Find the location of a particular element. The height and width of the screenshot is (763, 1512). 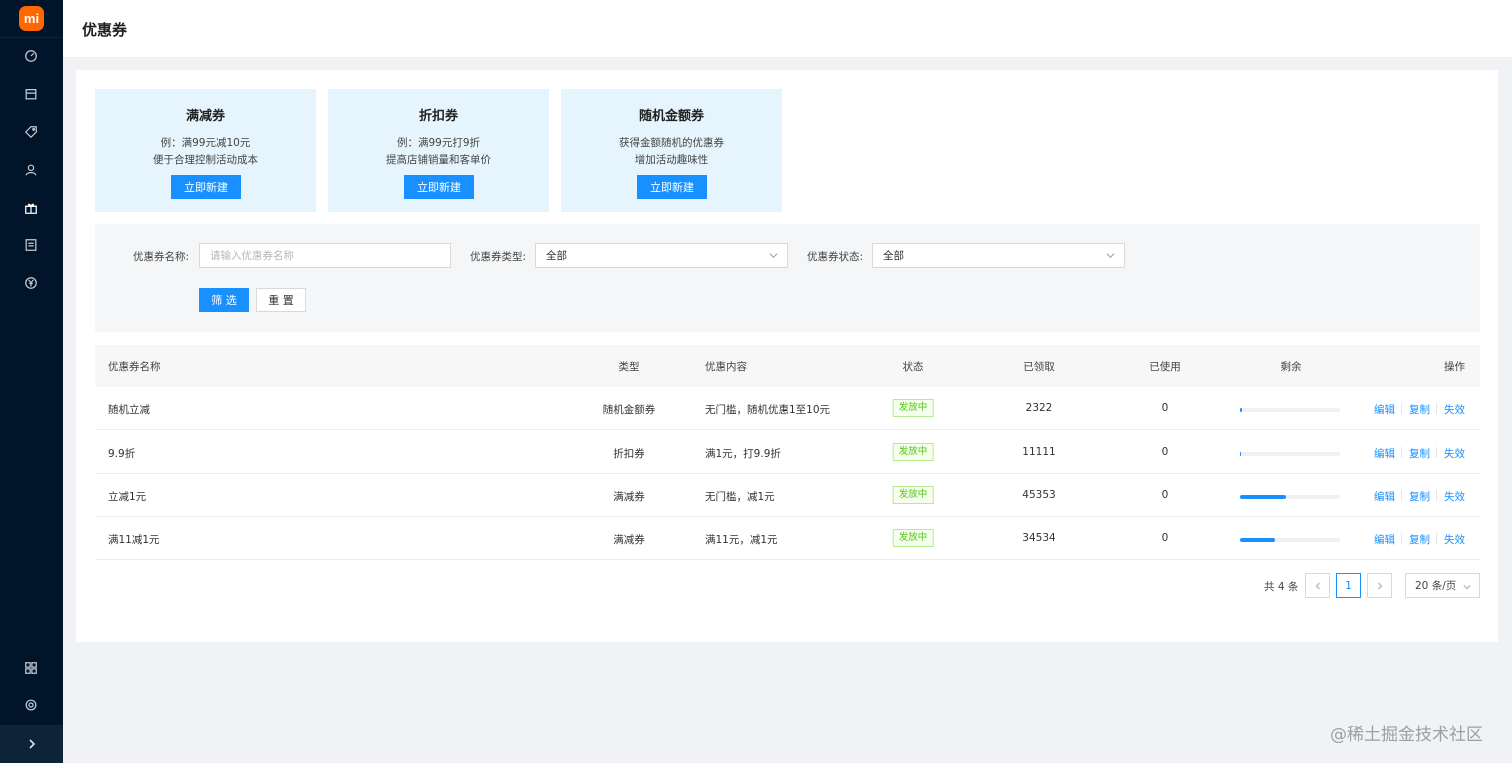

table-row: 立减1元 满减券 无门槛，减1元 发放中 45353 0 编辑 复制 失效 is located at coordinates (787, 495).